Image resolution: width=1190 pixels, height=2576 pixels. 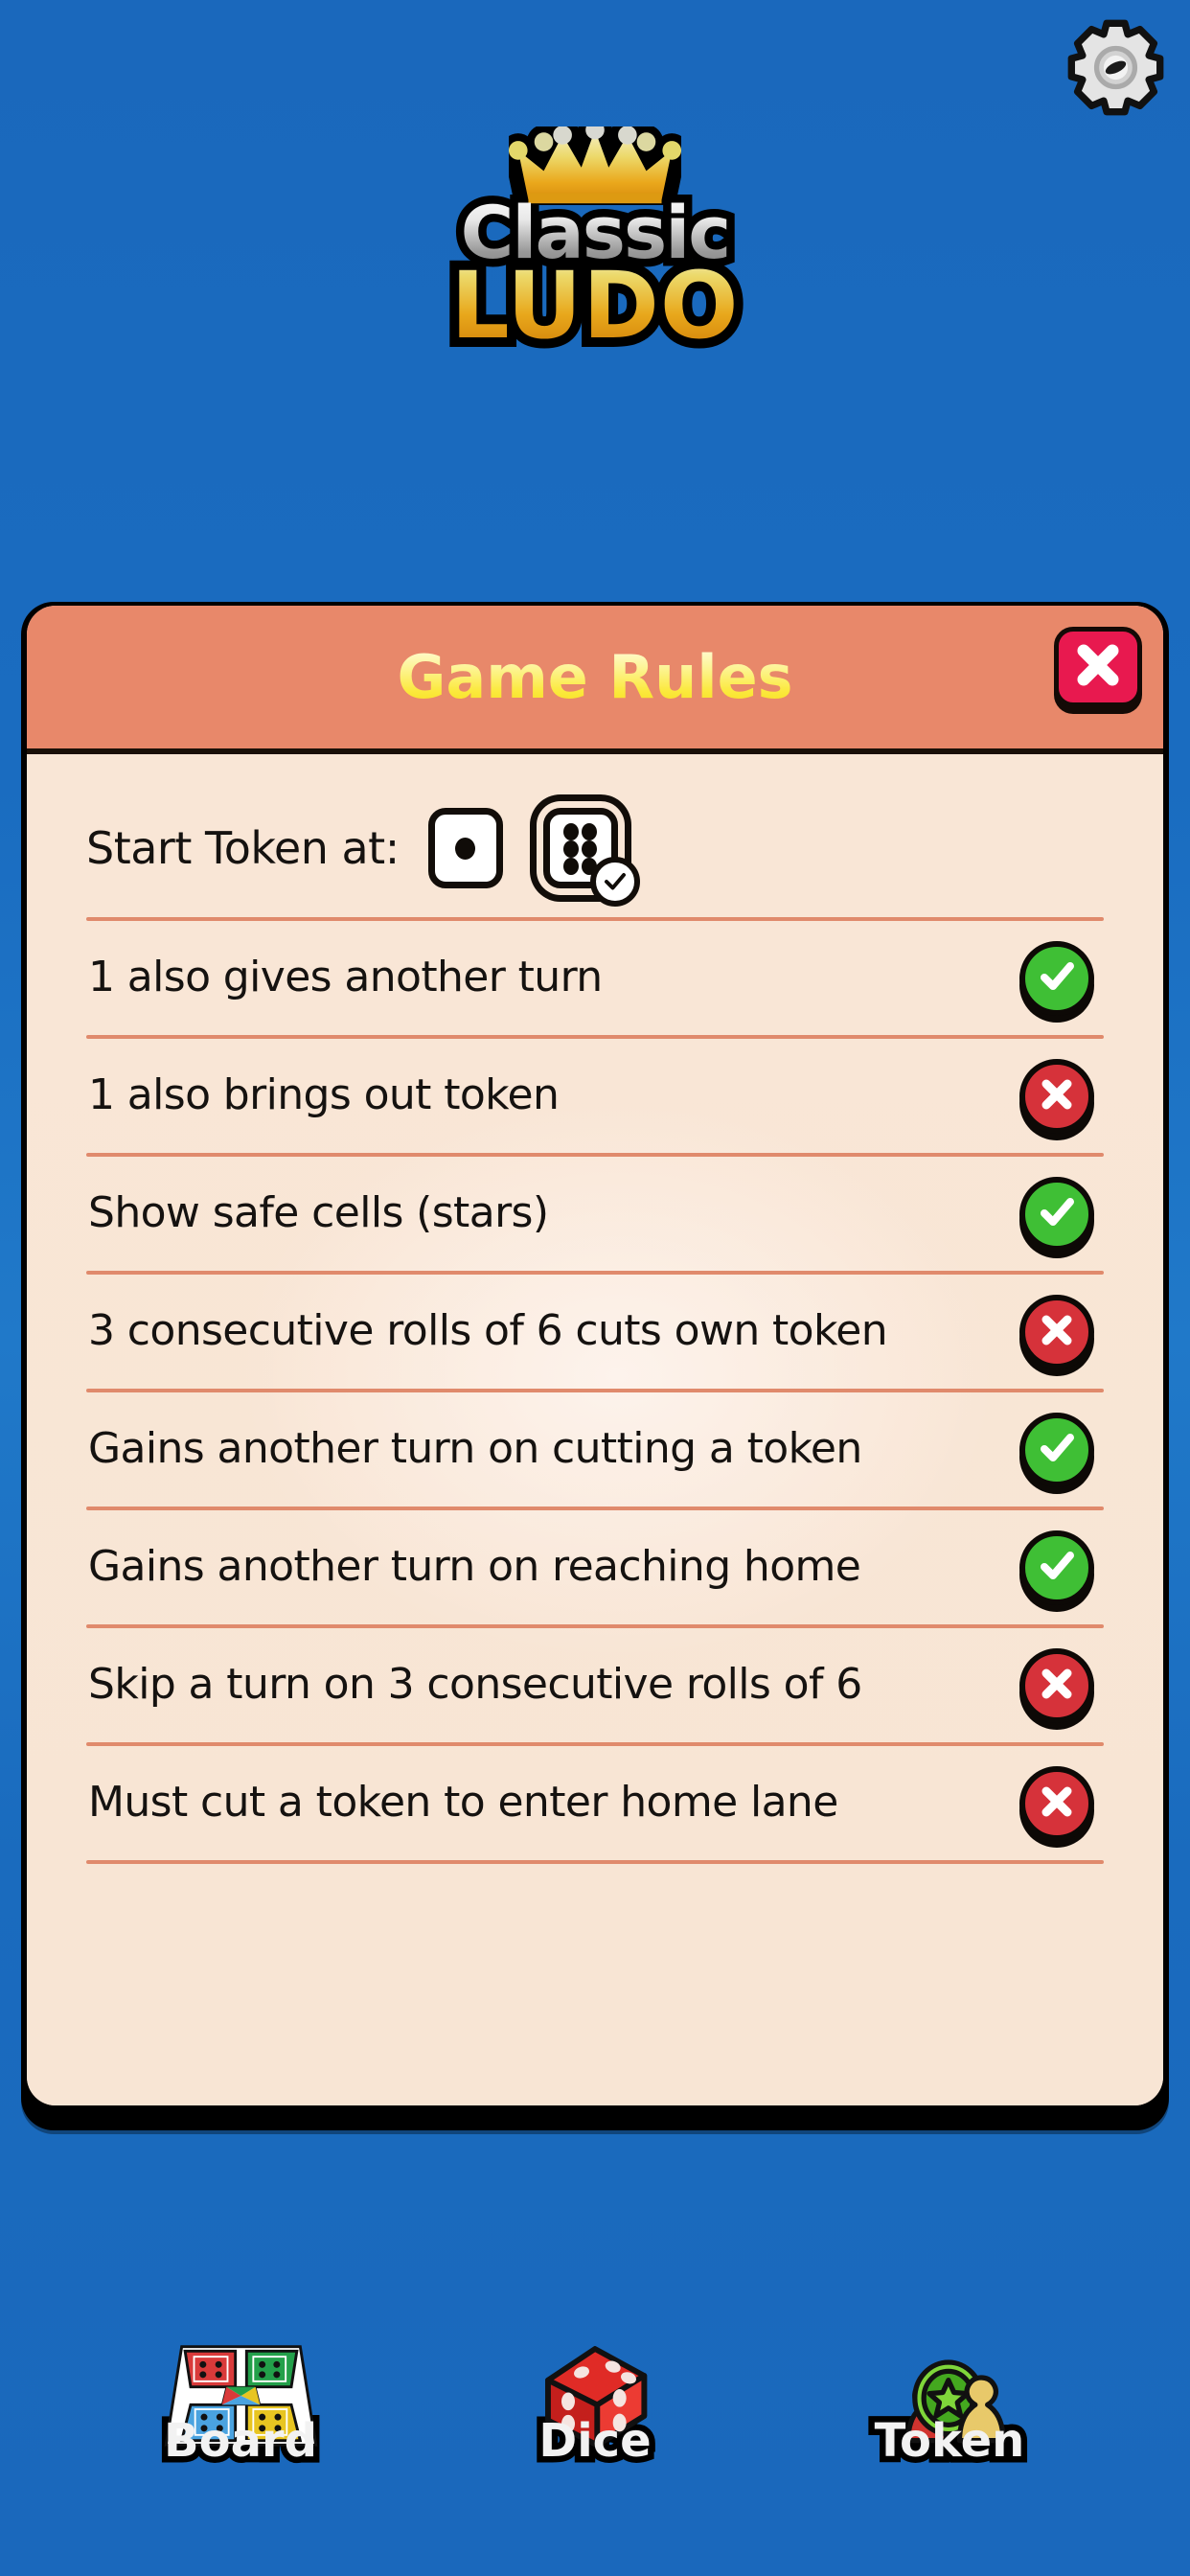 I want to click on nav-label-text: Token, so click(x=950, y=2440).